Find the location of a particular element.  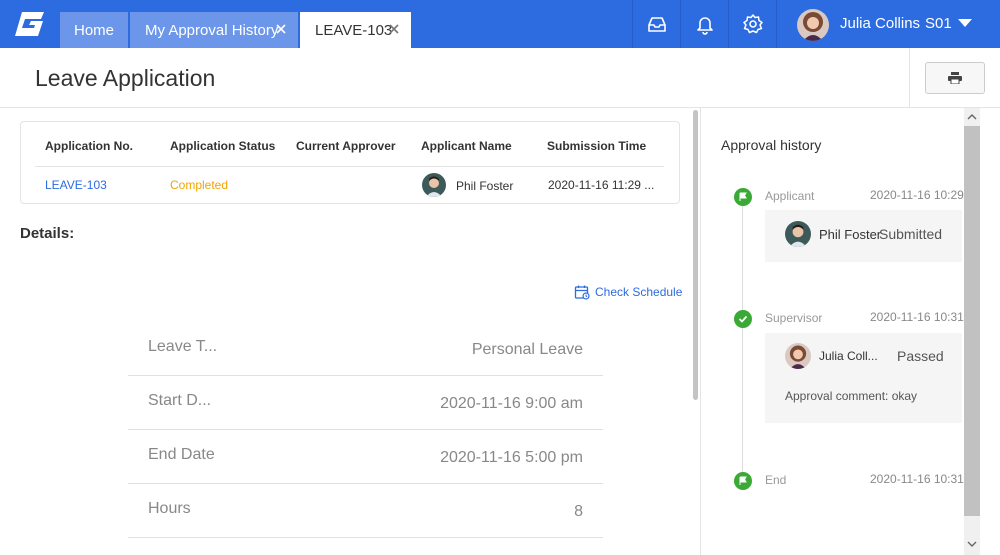

step-label: End is located at coordinates (776, 480).